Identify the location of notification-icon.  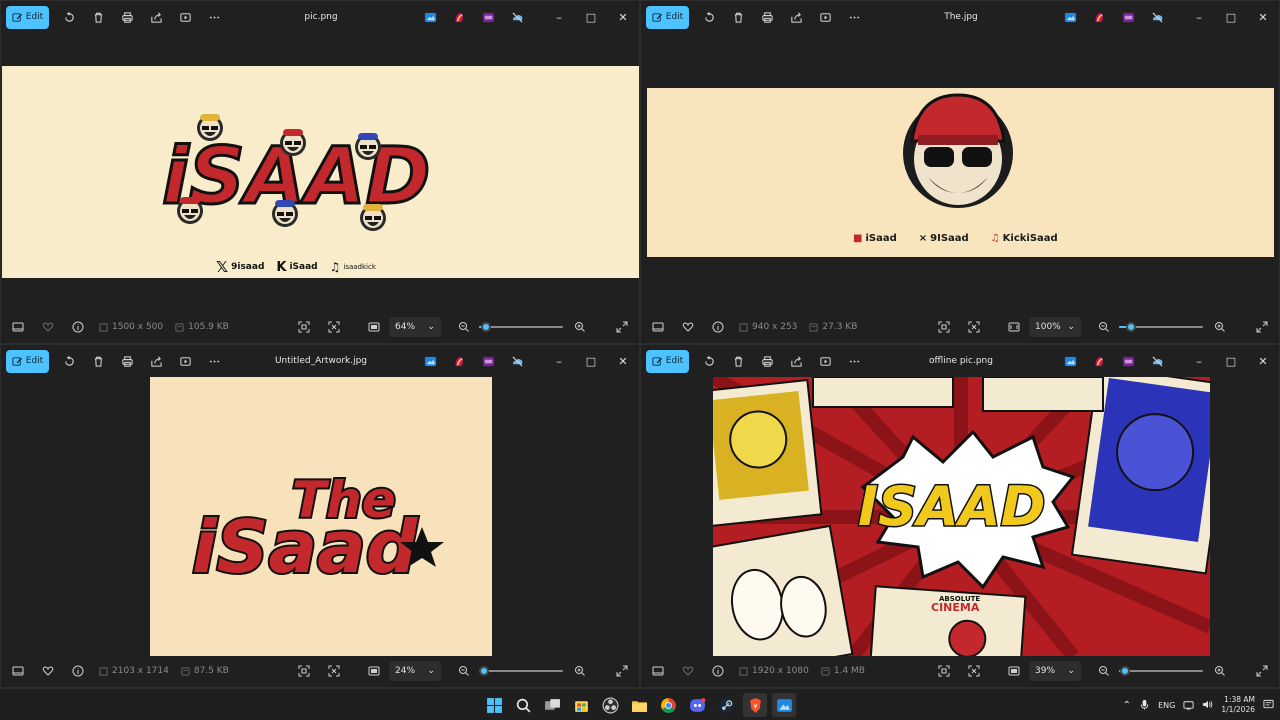
(1268, 705).